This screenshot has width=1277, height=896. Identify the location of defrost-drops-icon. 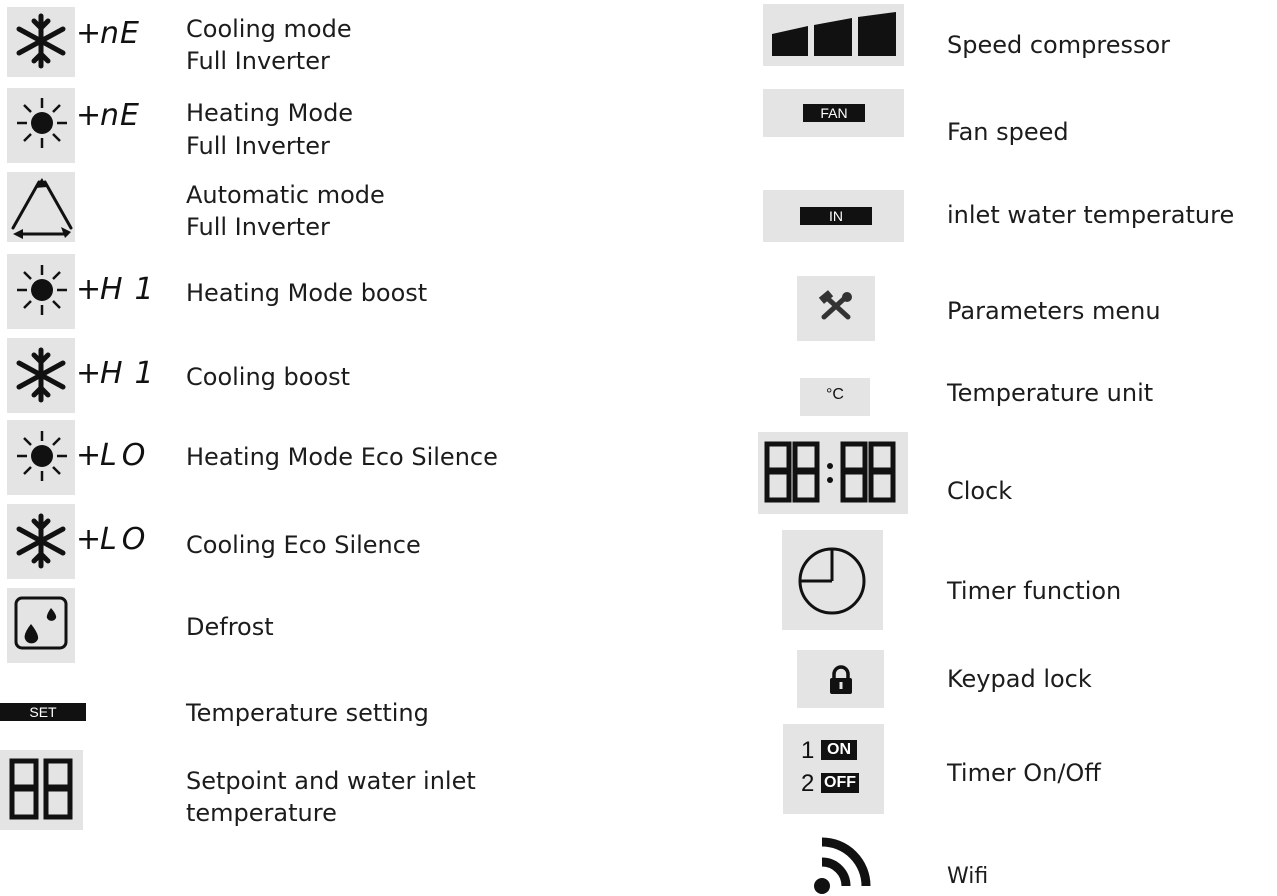
(41, 623).